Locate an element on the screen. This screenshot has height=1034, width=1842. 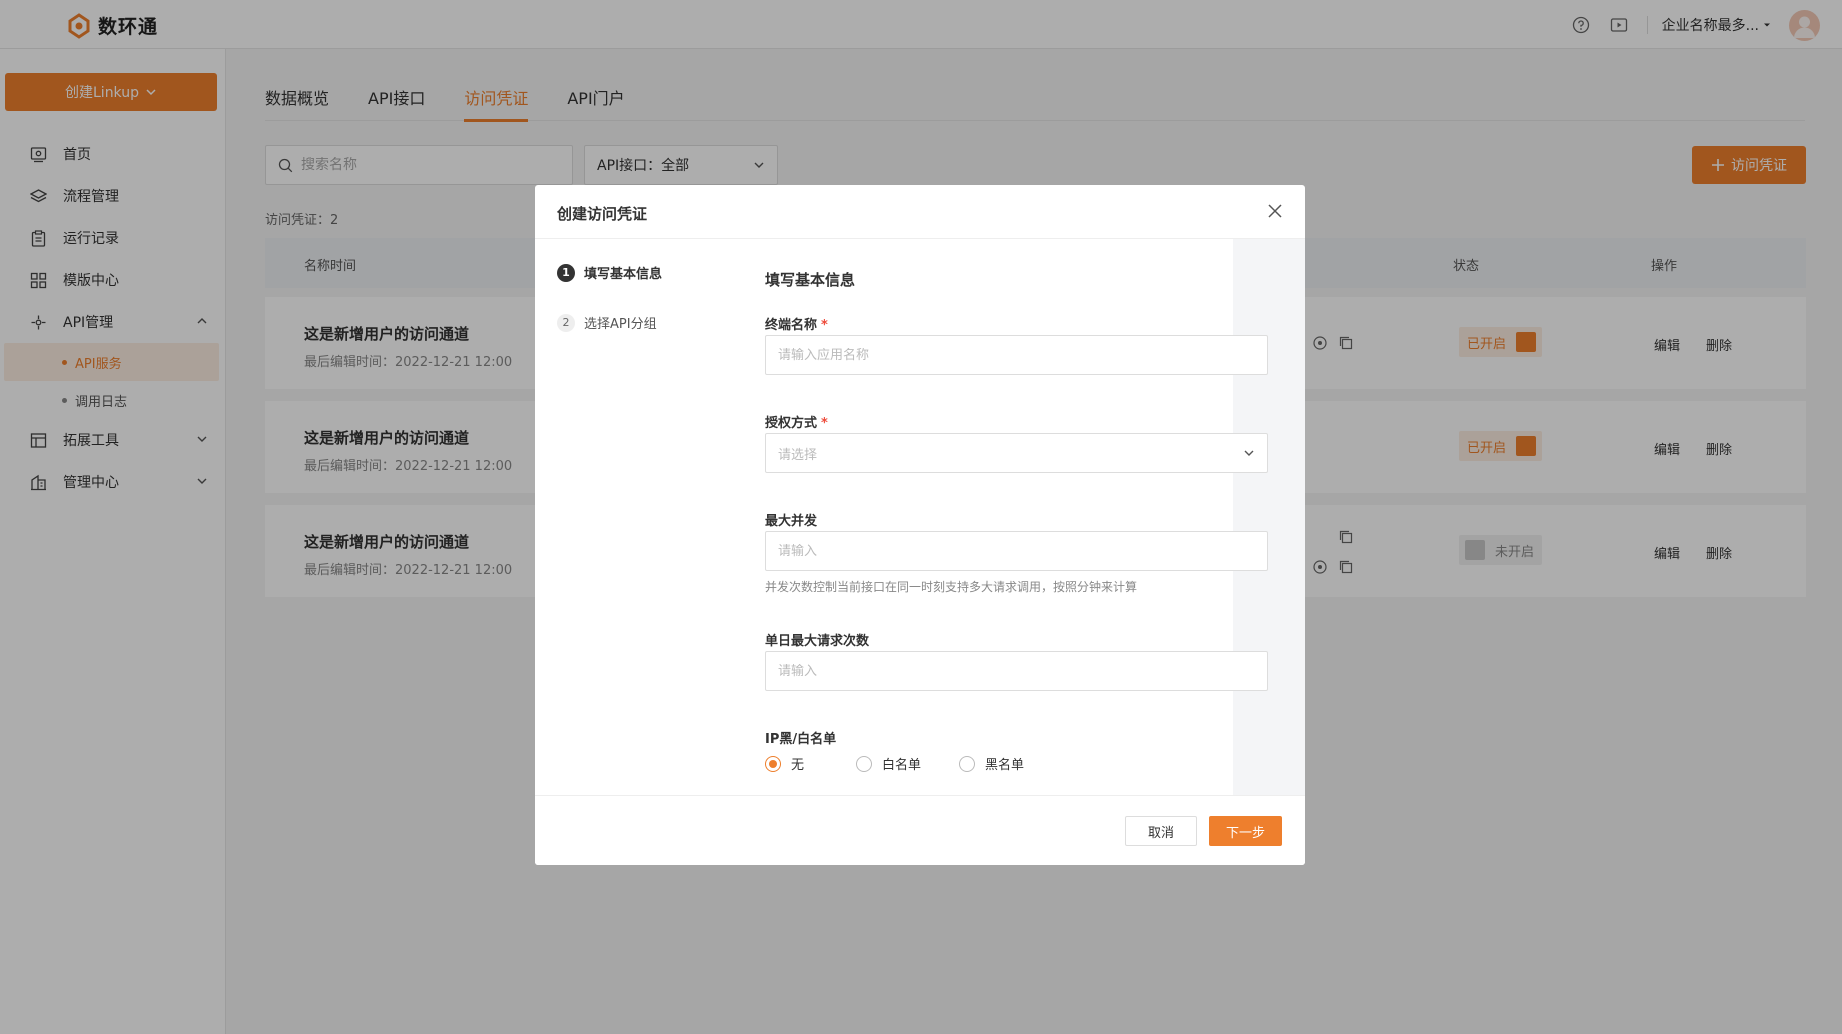
max-concurrency-label: 最大并发 is located at coordinates (791, 521).